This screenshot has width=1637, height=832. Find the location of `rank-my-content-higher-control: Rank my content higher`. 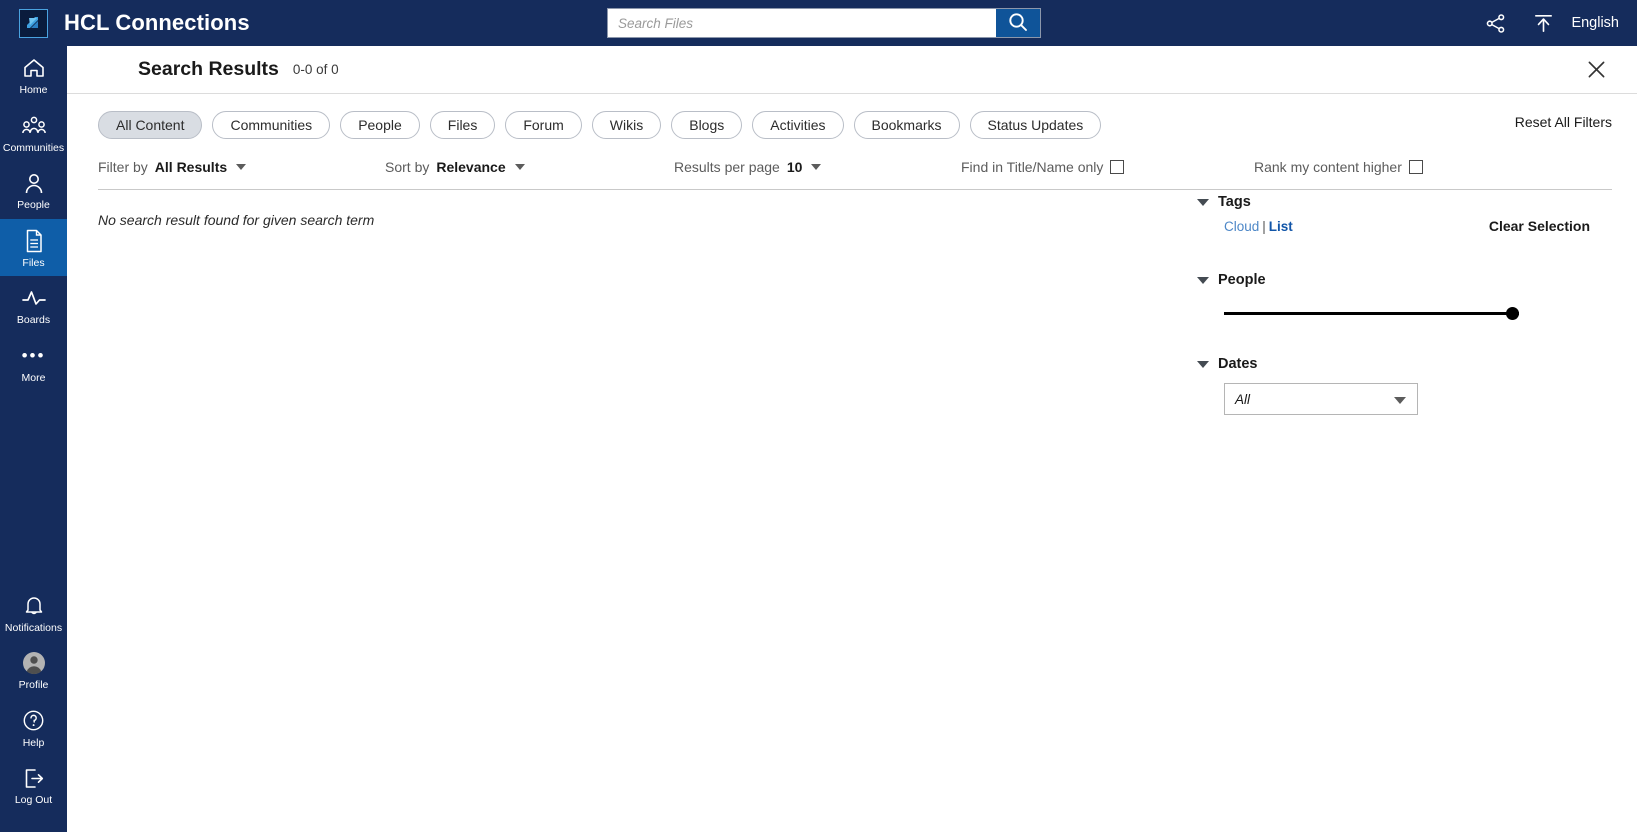

rank-my-content-higher-control: Rank my content higher is located at coordinates (1338, 167).